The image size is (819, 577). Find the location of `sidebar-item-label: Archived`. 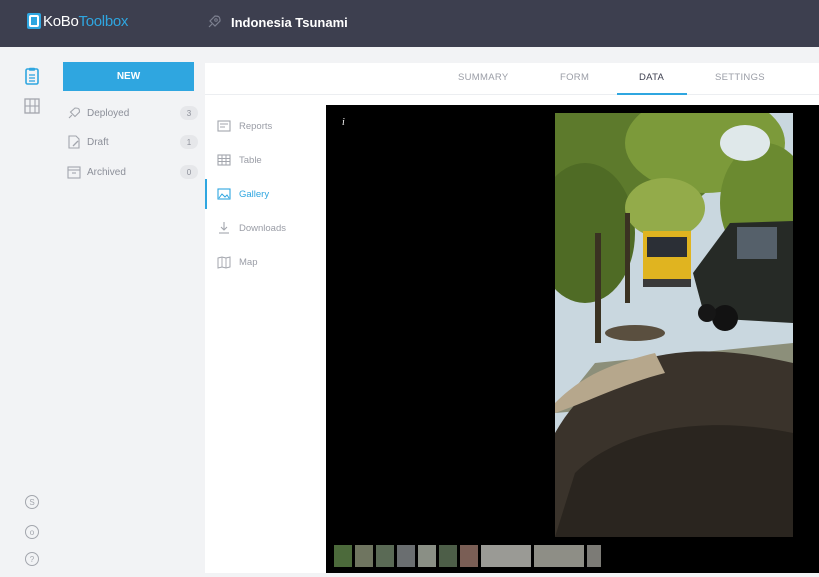

sidebar-item-label: Archived is located at coordinates (106, 172).